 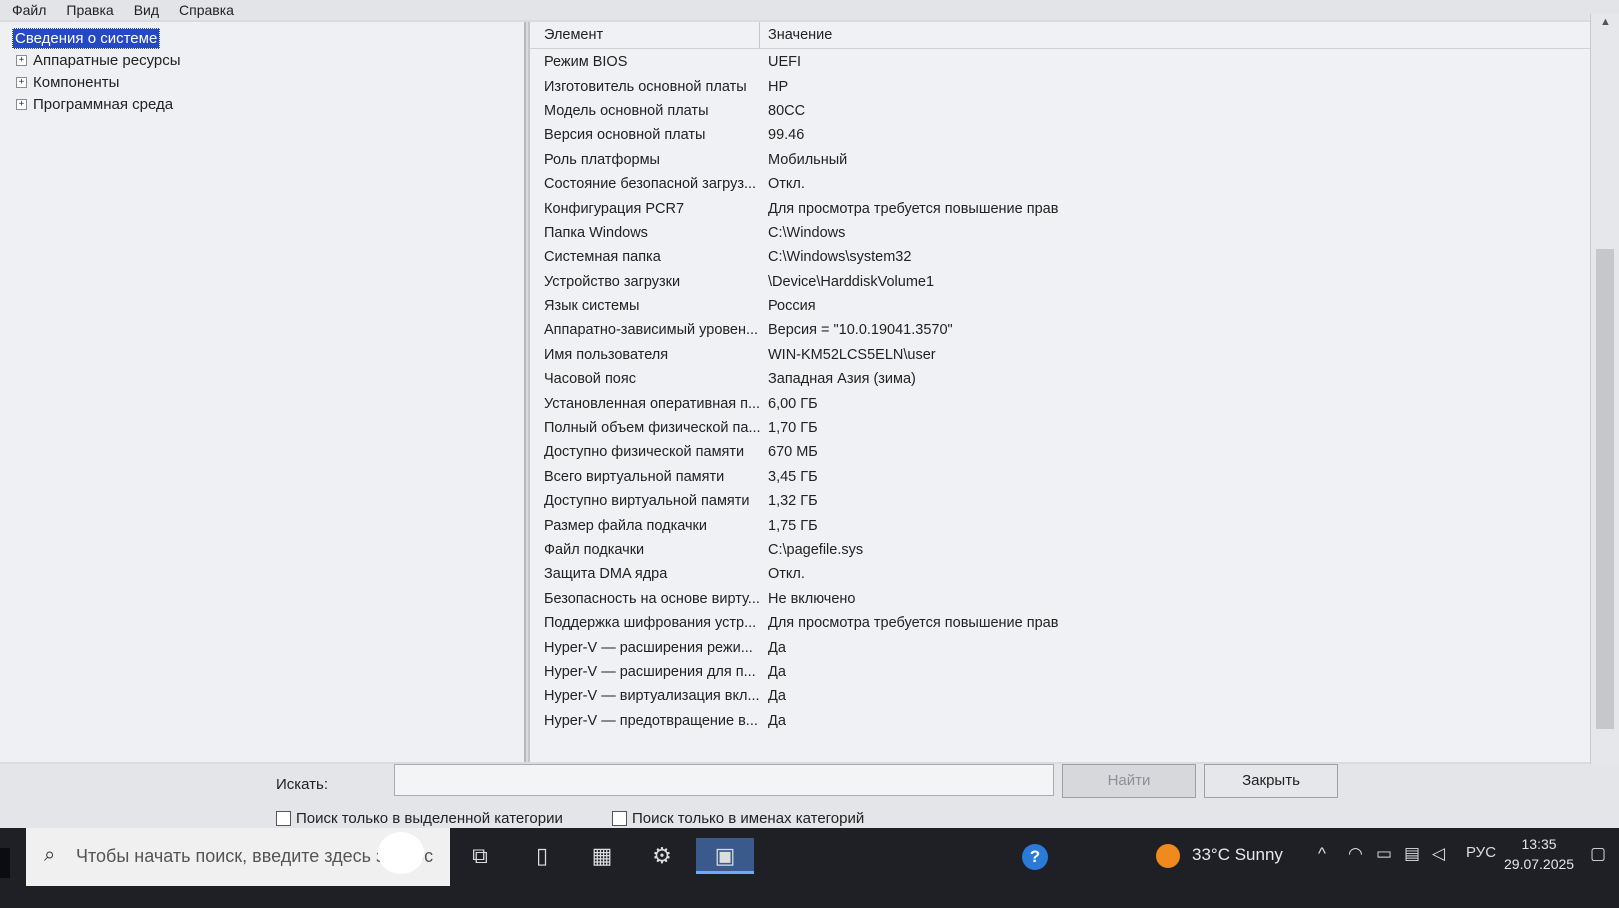 What do you see at coordinates (67, 82) in the screenshot?
I see `tree-item-components: + Компоненты` at bounding box center [67, 82].